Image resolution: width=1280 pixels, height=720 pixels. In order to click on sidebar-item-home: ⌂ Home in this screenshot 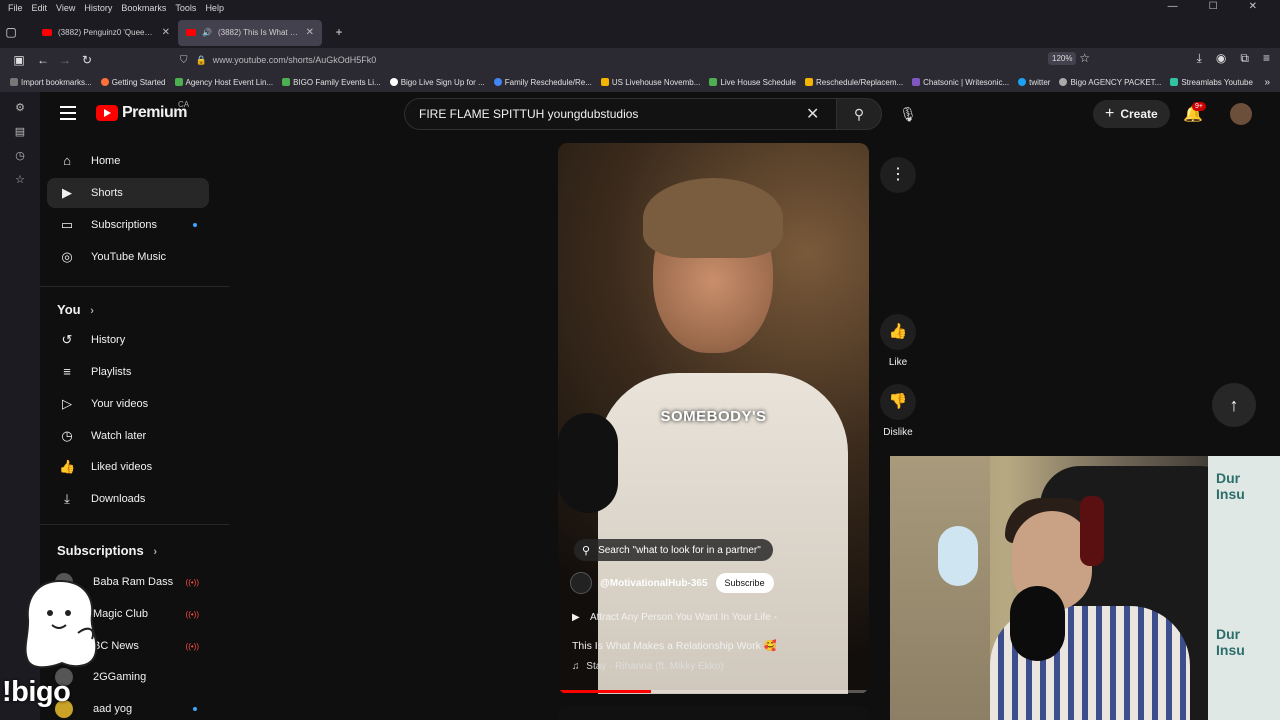, I will do `click(128, 161)`.